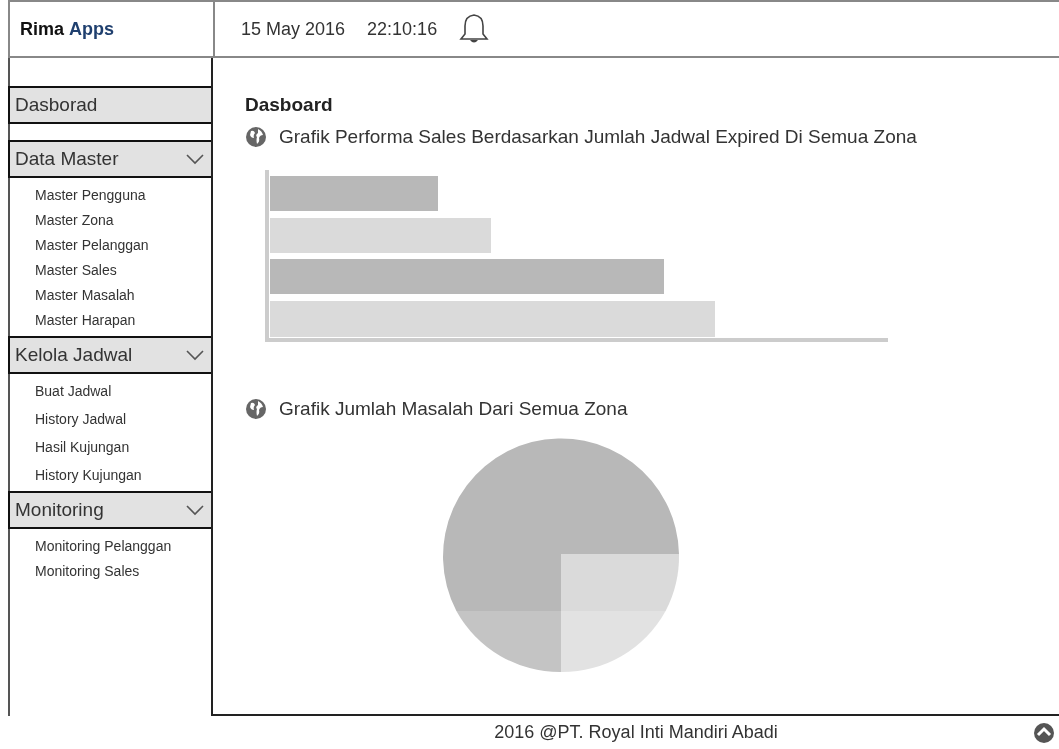 This screenshot has width=1059, height=749. What do you see at coordinates (598, 137) in the screenshot?
I see `chart-title: Grafik Performa Sales Berdasarkan Jumlah Jadwal Expired Di Semua Zona` at bounding box center [598, 137].